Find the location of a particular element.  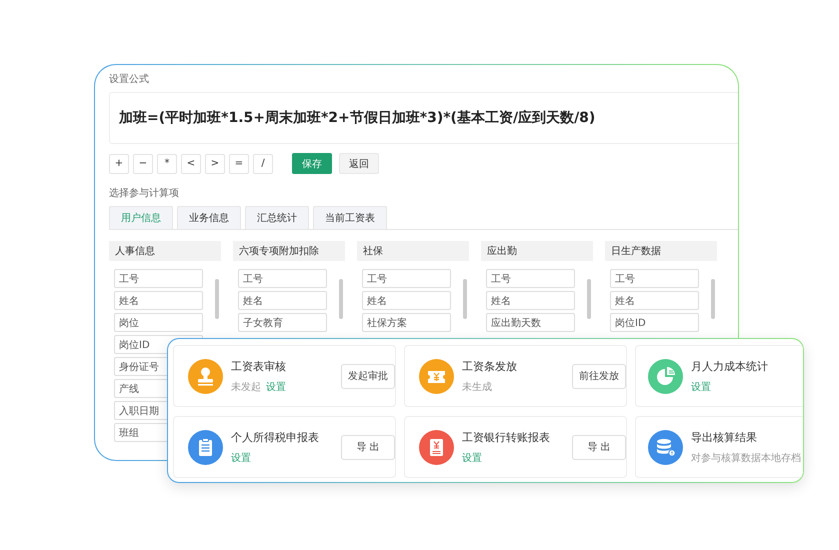

section-label: 选择参与计算项 is located at coordinates (144, 193).